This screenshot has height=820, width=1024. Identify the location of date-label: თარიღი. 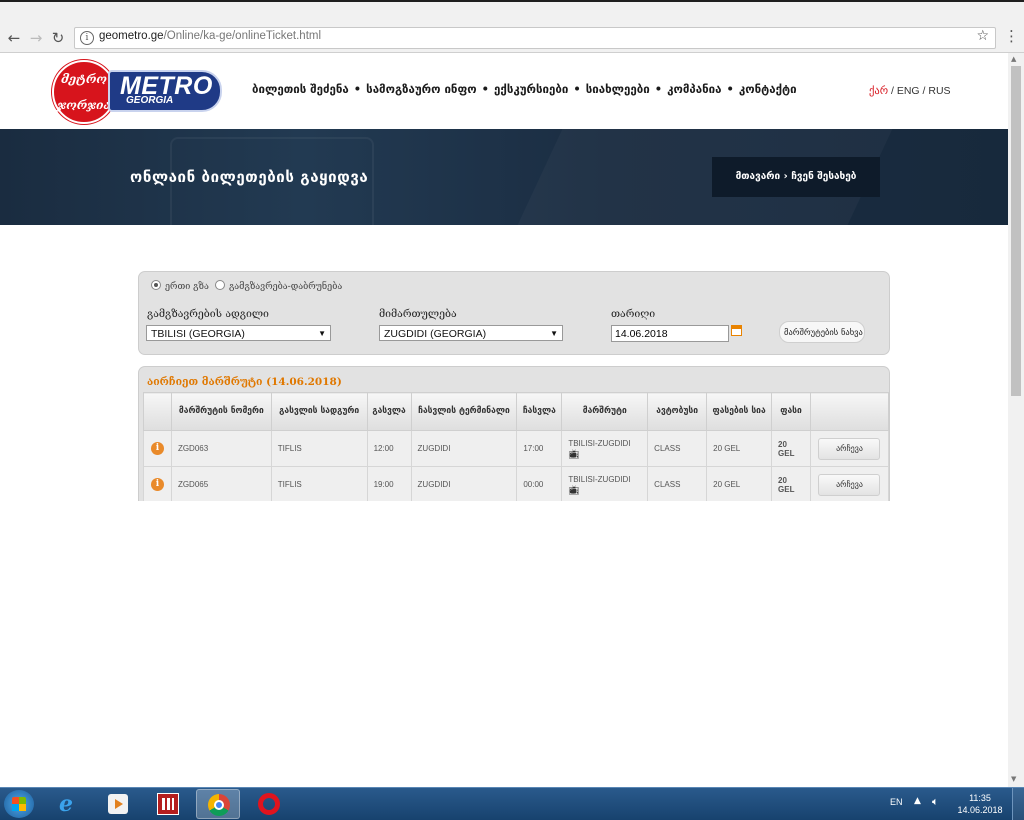
(633, 314).